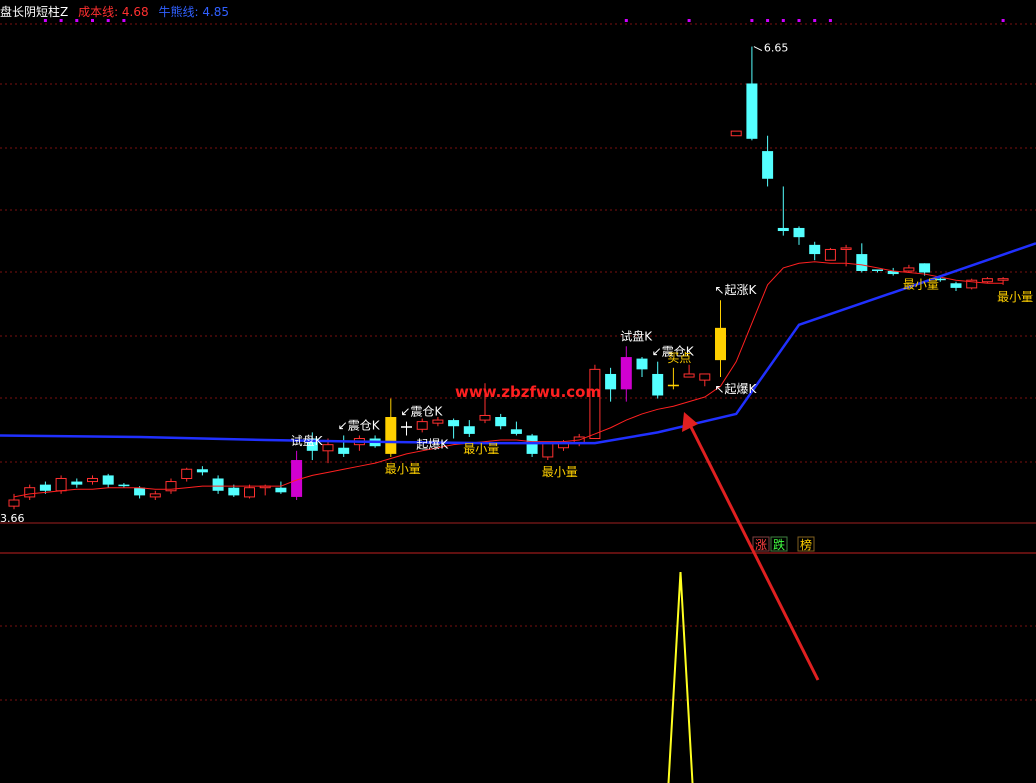 The image size is (1036, 783). What do you see at coordinates (779, 544) in the screenshot?
I see `sub-tag: 跌` at bounding box center [779, 544].